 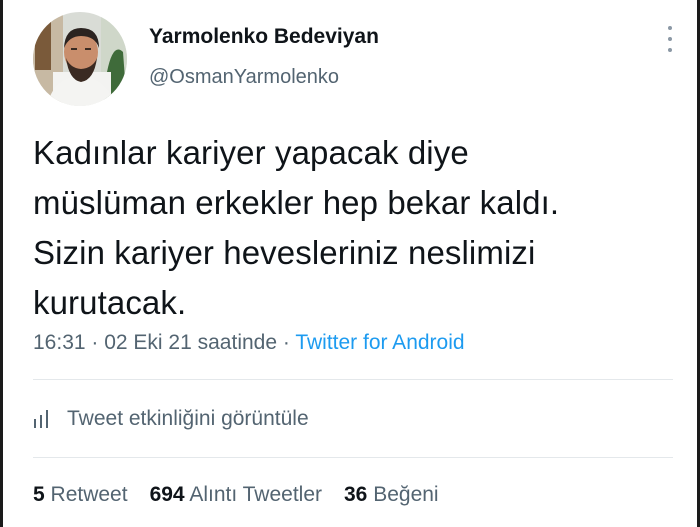 What do you see at coordinates (39, 494) in the screenshot?
I see `retweets-count: 5` at bounding box center [39, 494].